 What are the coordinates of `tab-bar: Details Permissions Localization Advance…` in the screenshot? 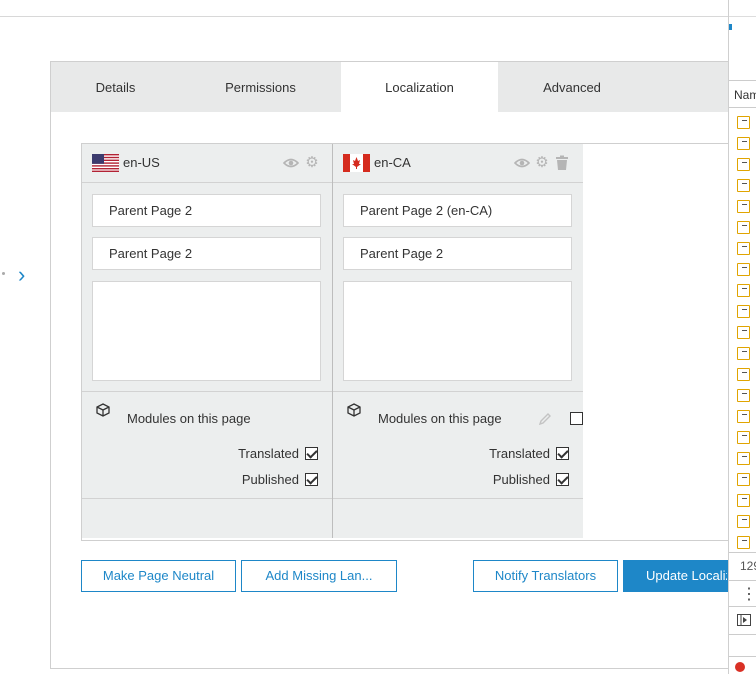 It's located at (389, 87).